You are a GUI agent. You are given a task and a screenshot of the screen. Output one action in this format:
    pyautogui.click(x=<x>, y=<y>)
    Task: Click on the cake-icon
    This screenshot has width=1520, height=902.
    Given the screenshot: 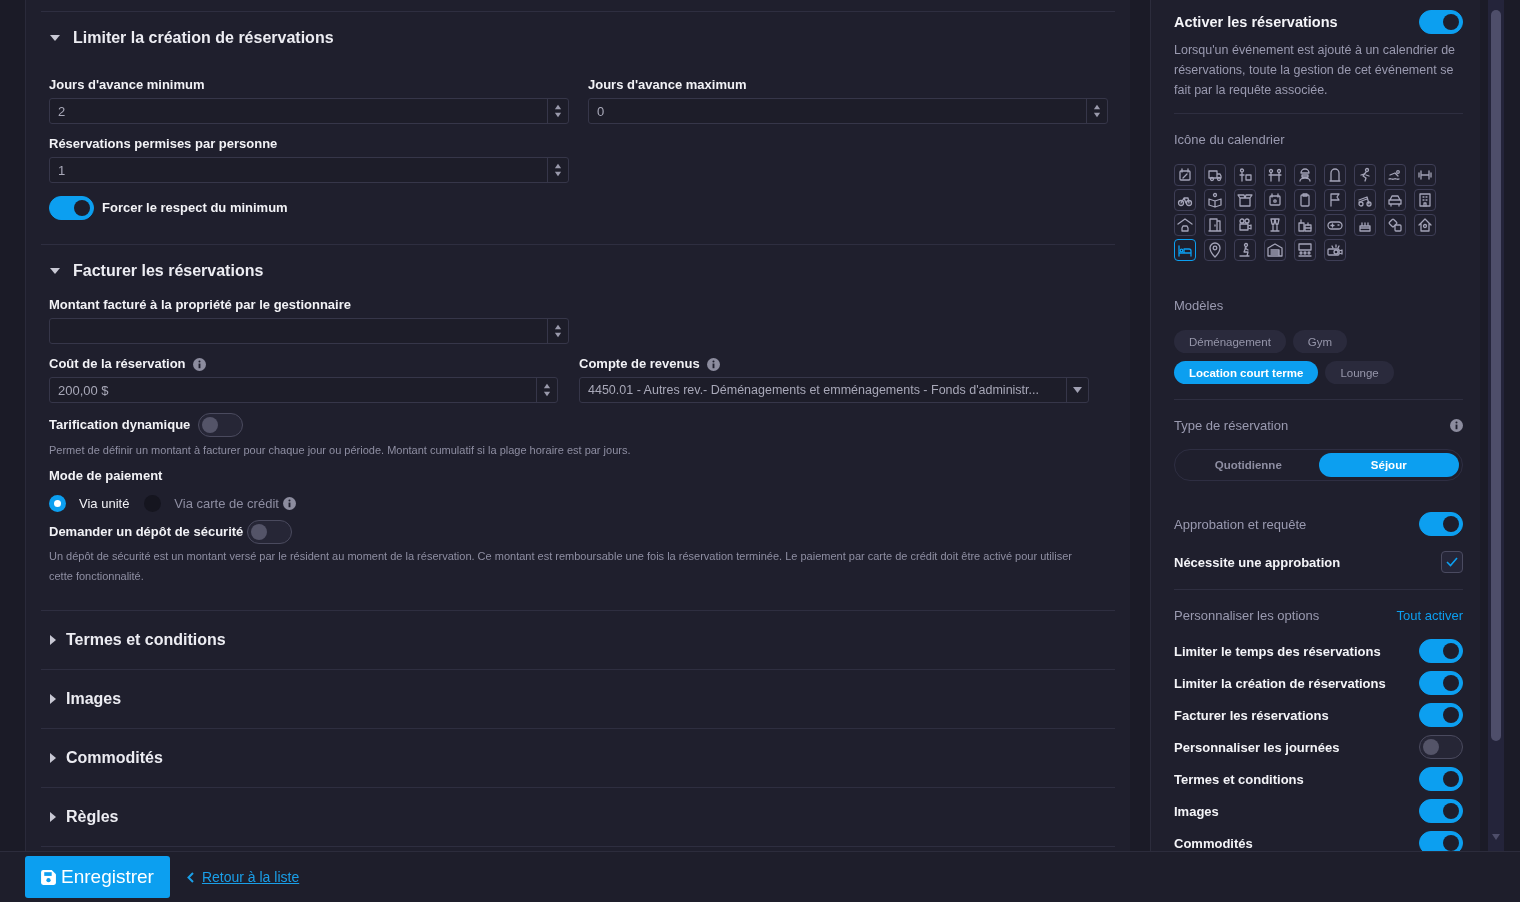 What is the action you would take?
    pyautogui.click(x=1365, y=225)
    